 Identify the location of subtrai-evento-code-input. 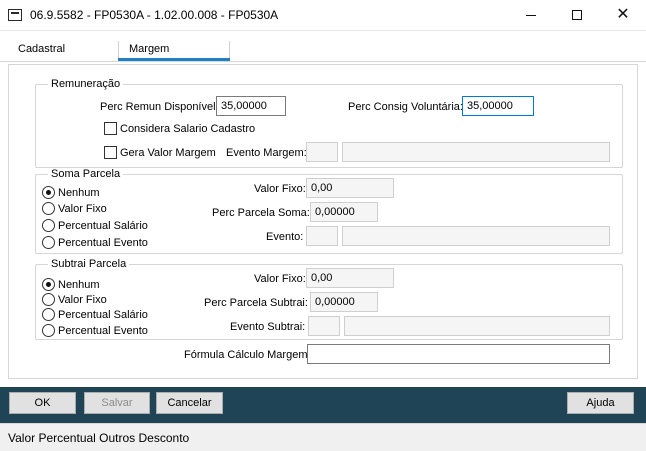
(324, 326).